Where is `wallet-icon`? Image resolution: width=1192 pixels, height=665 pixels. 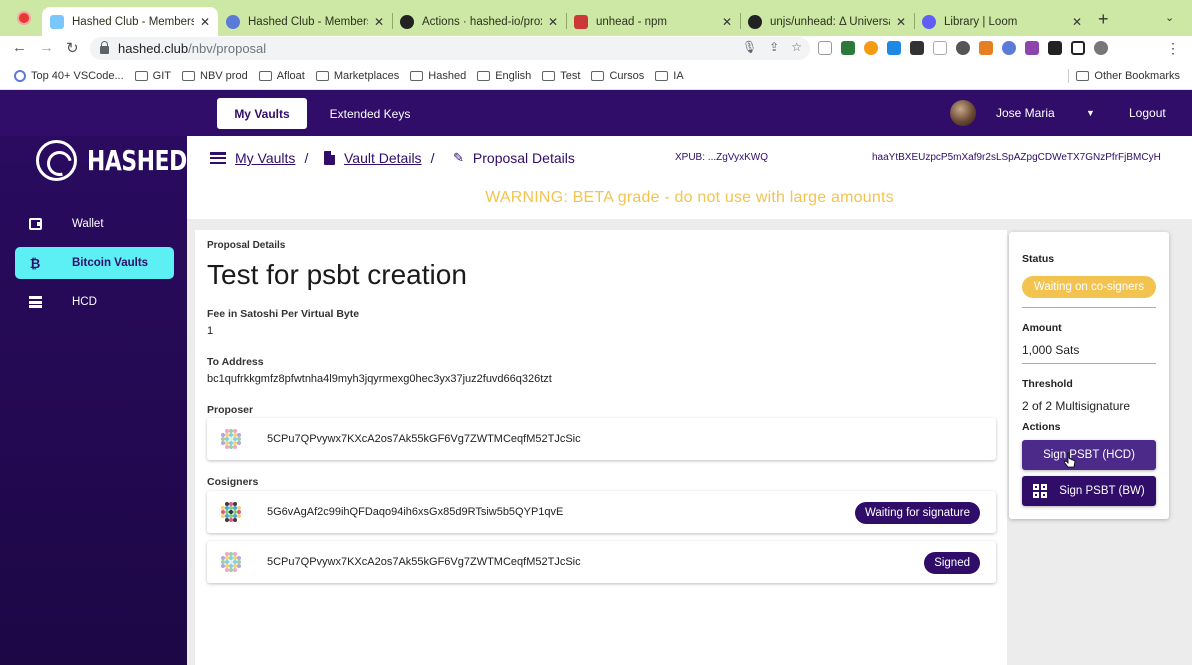 wallet-icon is located at coordinates (35, 224).